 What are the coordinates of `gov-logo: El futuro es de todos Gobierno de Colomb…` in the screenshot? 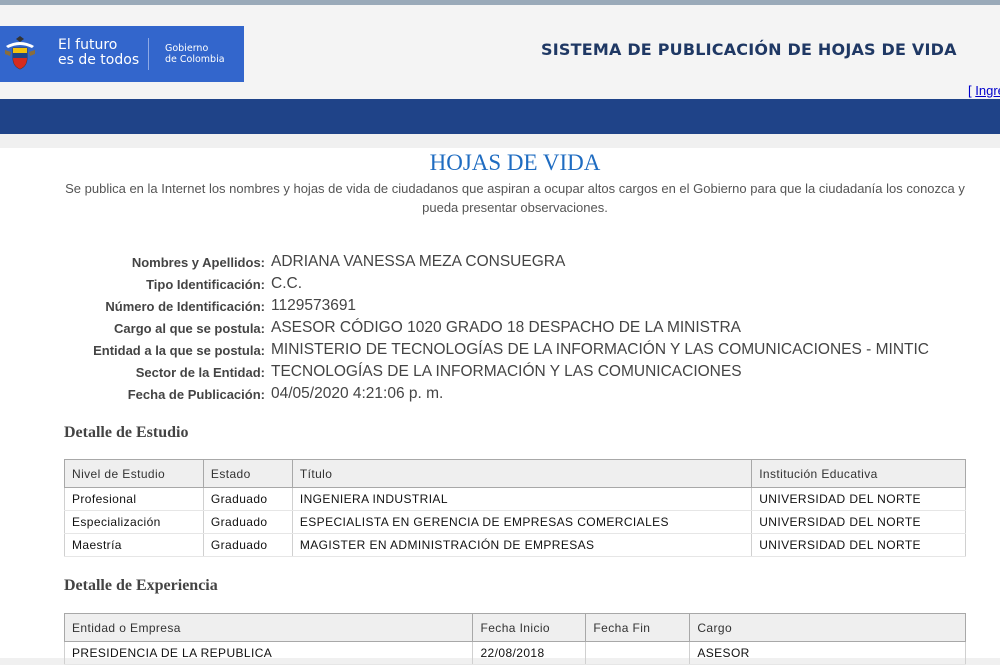 It's located at (122, 54).